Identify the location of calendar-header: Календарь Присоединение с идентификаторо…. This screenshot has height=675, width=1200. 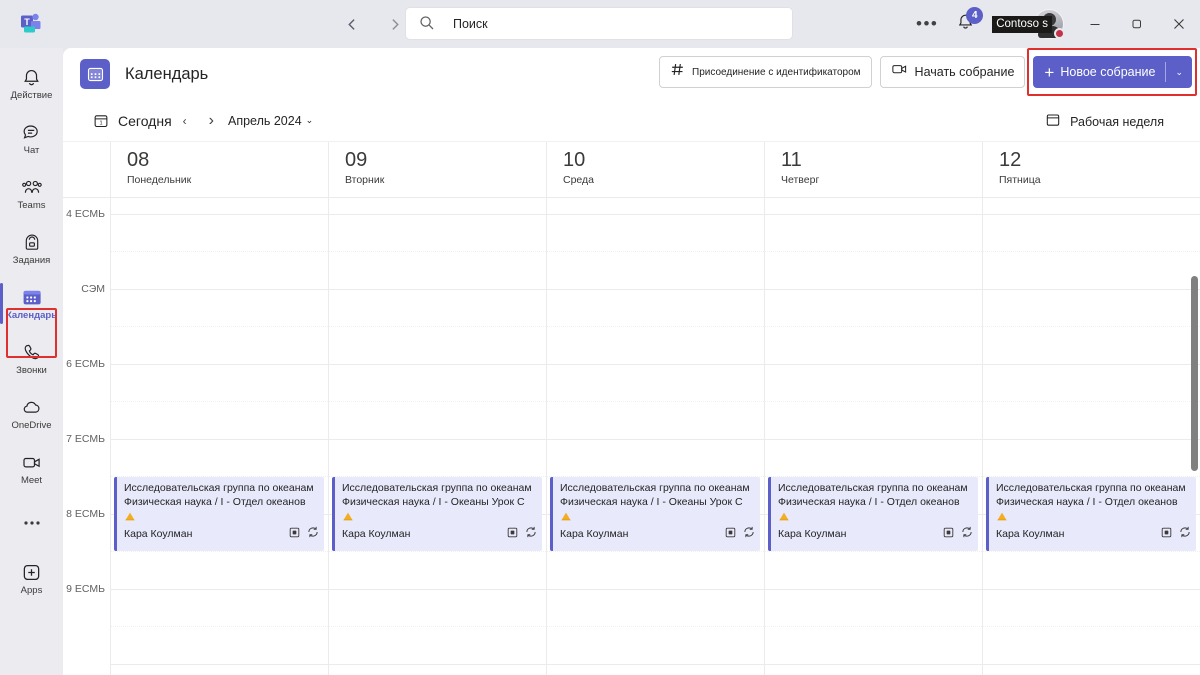
(631, 74).